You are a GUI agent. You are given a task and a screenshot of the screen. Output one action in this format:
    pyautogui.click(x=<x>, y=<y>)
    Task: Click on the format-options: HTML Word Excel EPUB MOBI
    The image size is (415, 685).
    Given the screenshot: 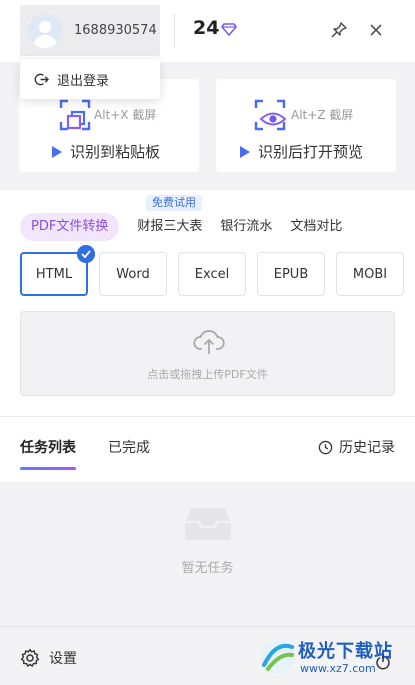 What is the action you would take?
    pyautogui.click(x=212, y=270)
    